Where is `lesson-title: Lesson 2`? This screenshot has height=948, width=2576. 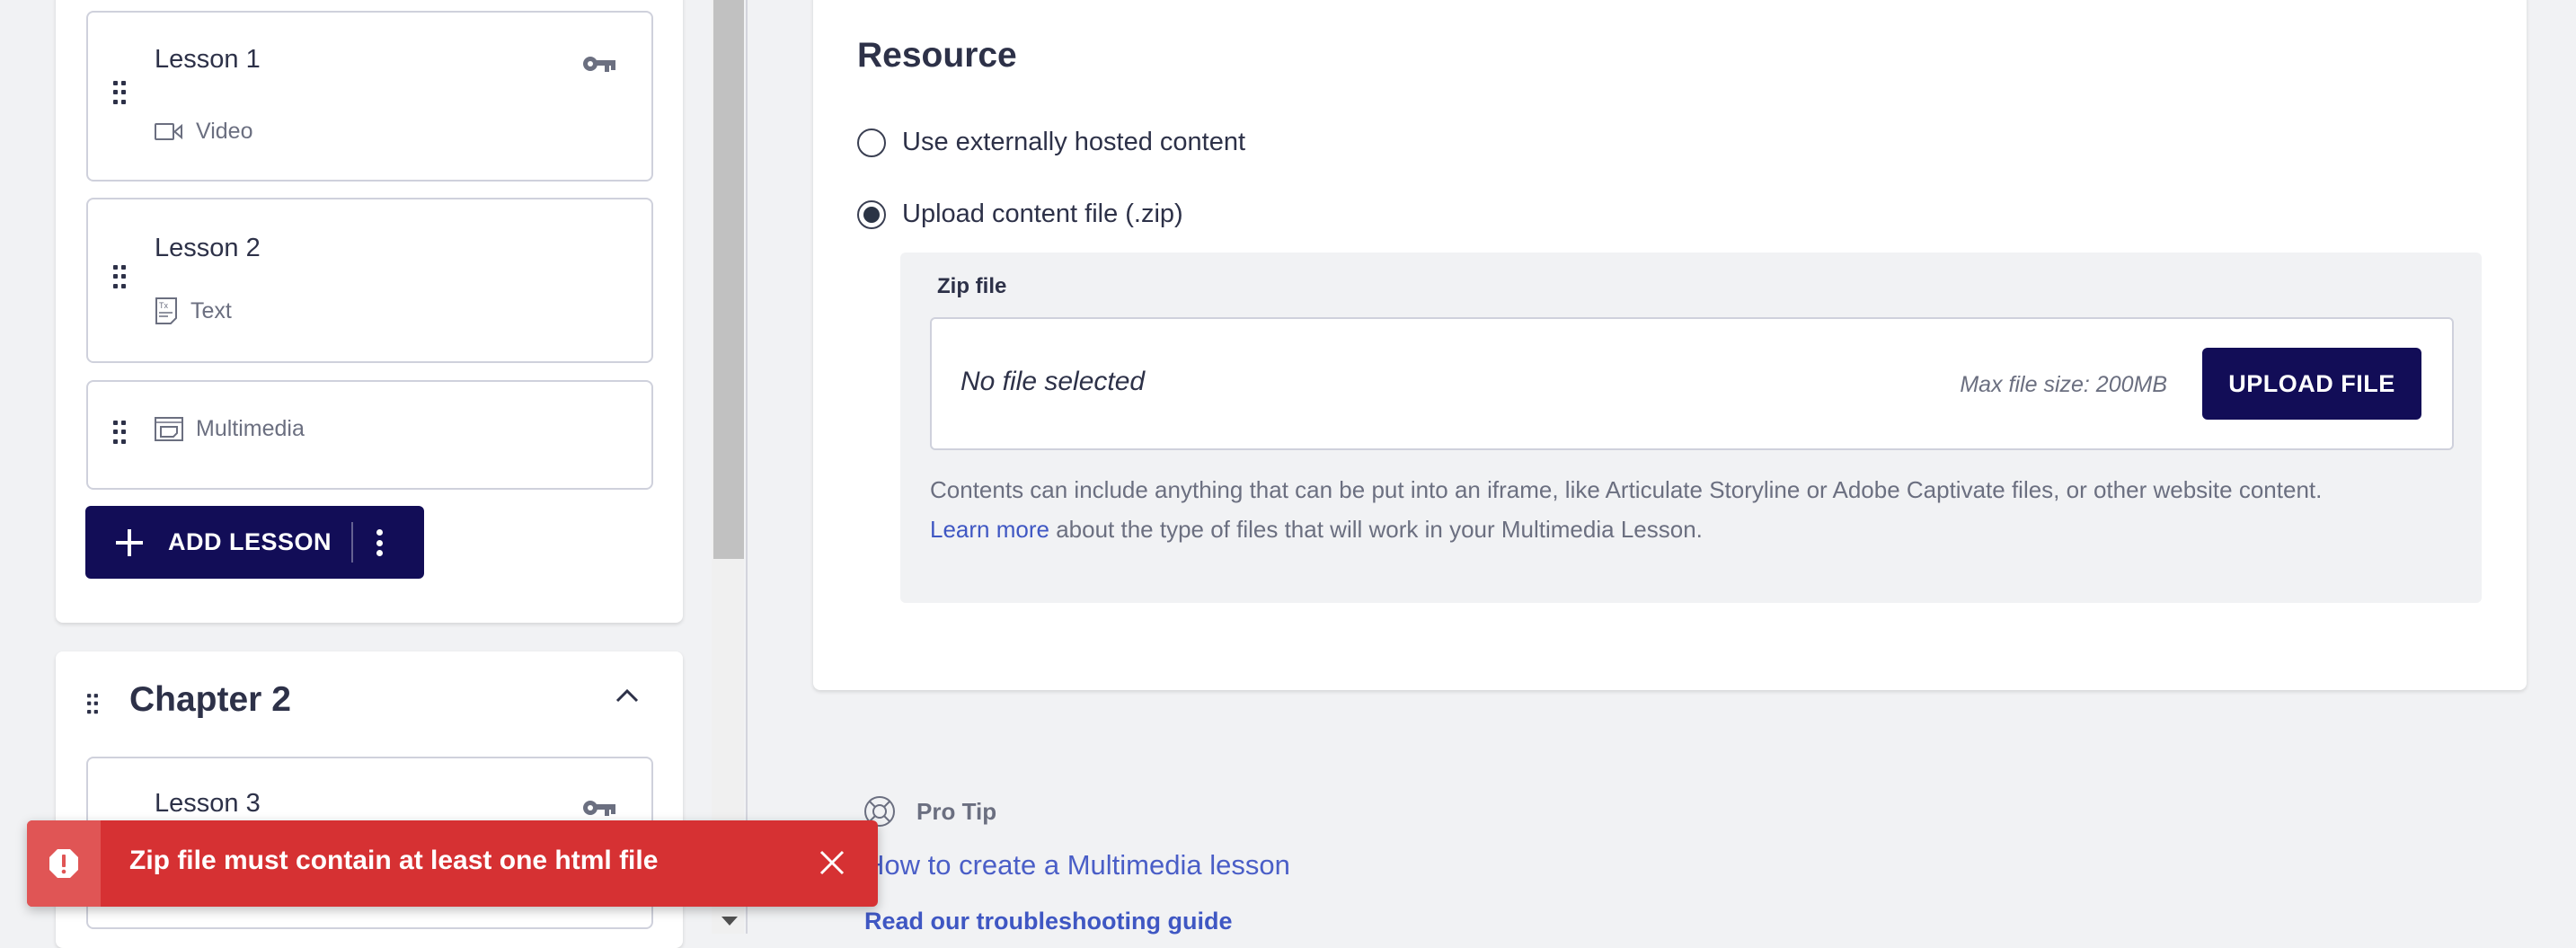 lesson-title: Lesson 2 is located at coordinates (208, 248).